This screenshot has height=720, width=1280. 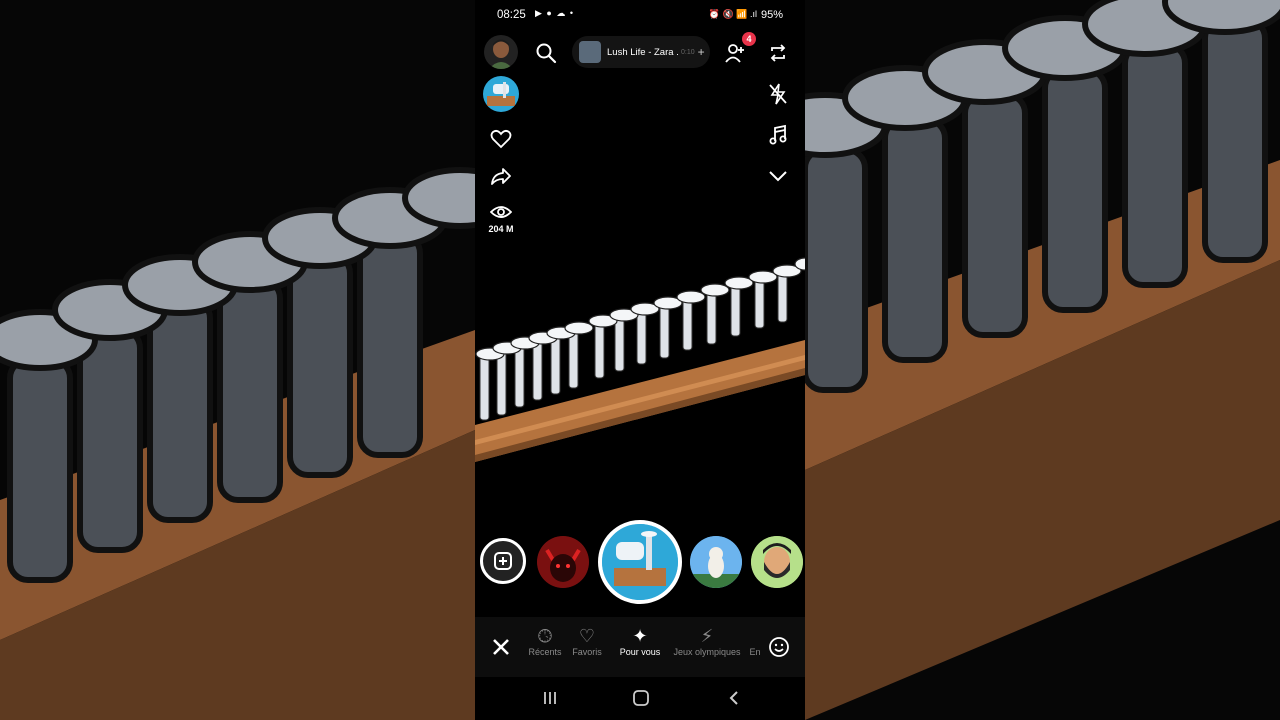 I want to click on music-note-icon, so click(x=778, y=135).